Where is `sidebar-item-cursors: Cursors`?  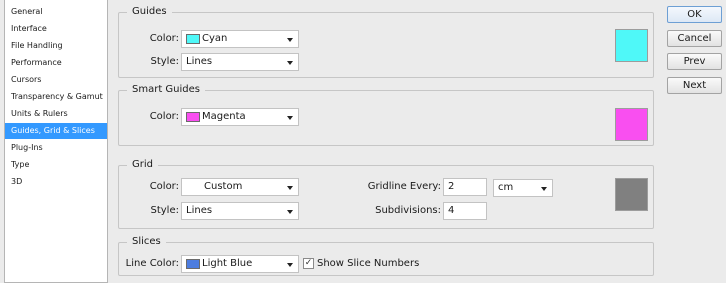
sidebar-item-cursors: Cursors is located at coordinates (56, 80).